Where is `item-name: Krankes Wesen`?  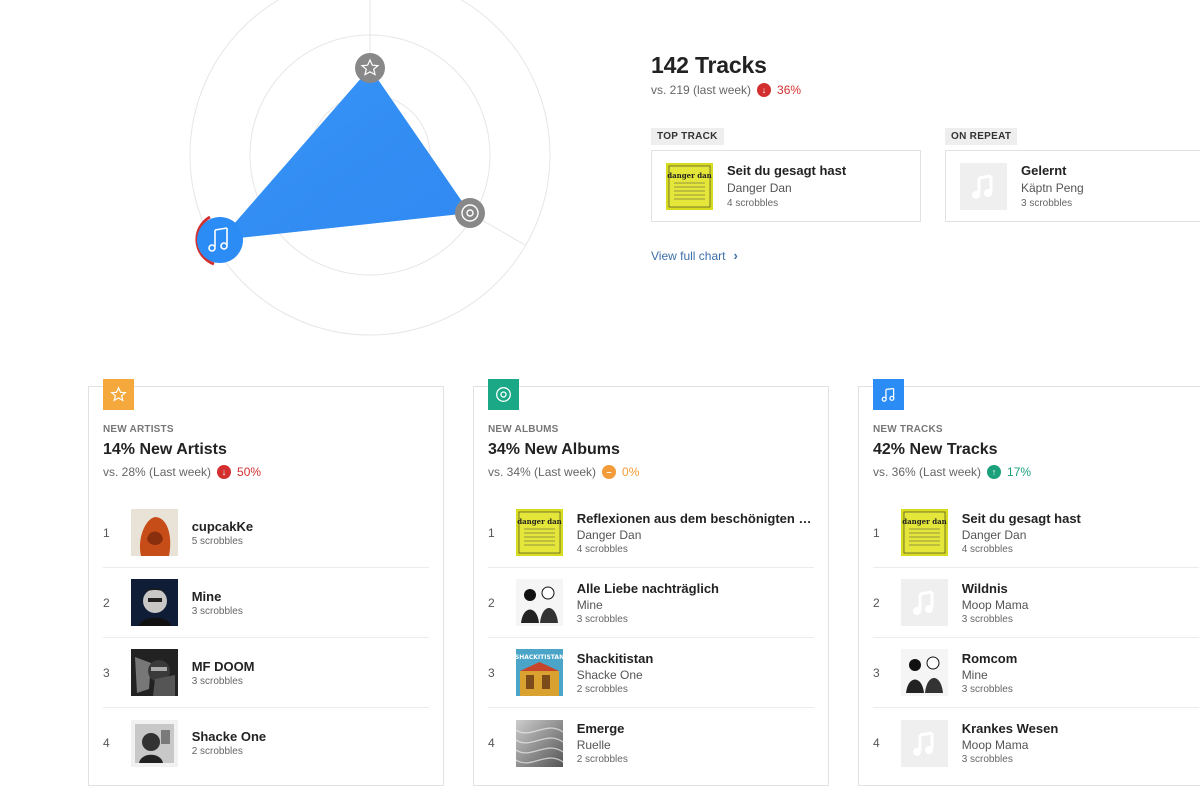
item-name: Krankes Wesen is located at coordinates (1080, 728).